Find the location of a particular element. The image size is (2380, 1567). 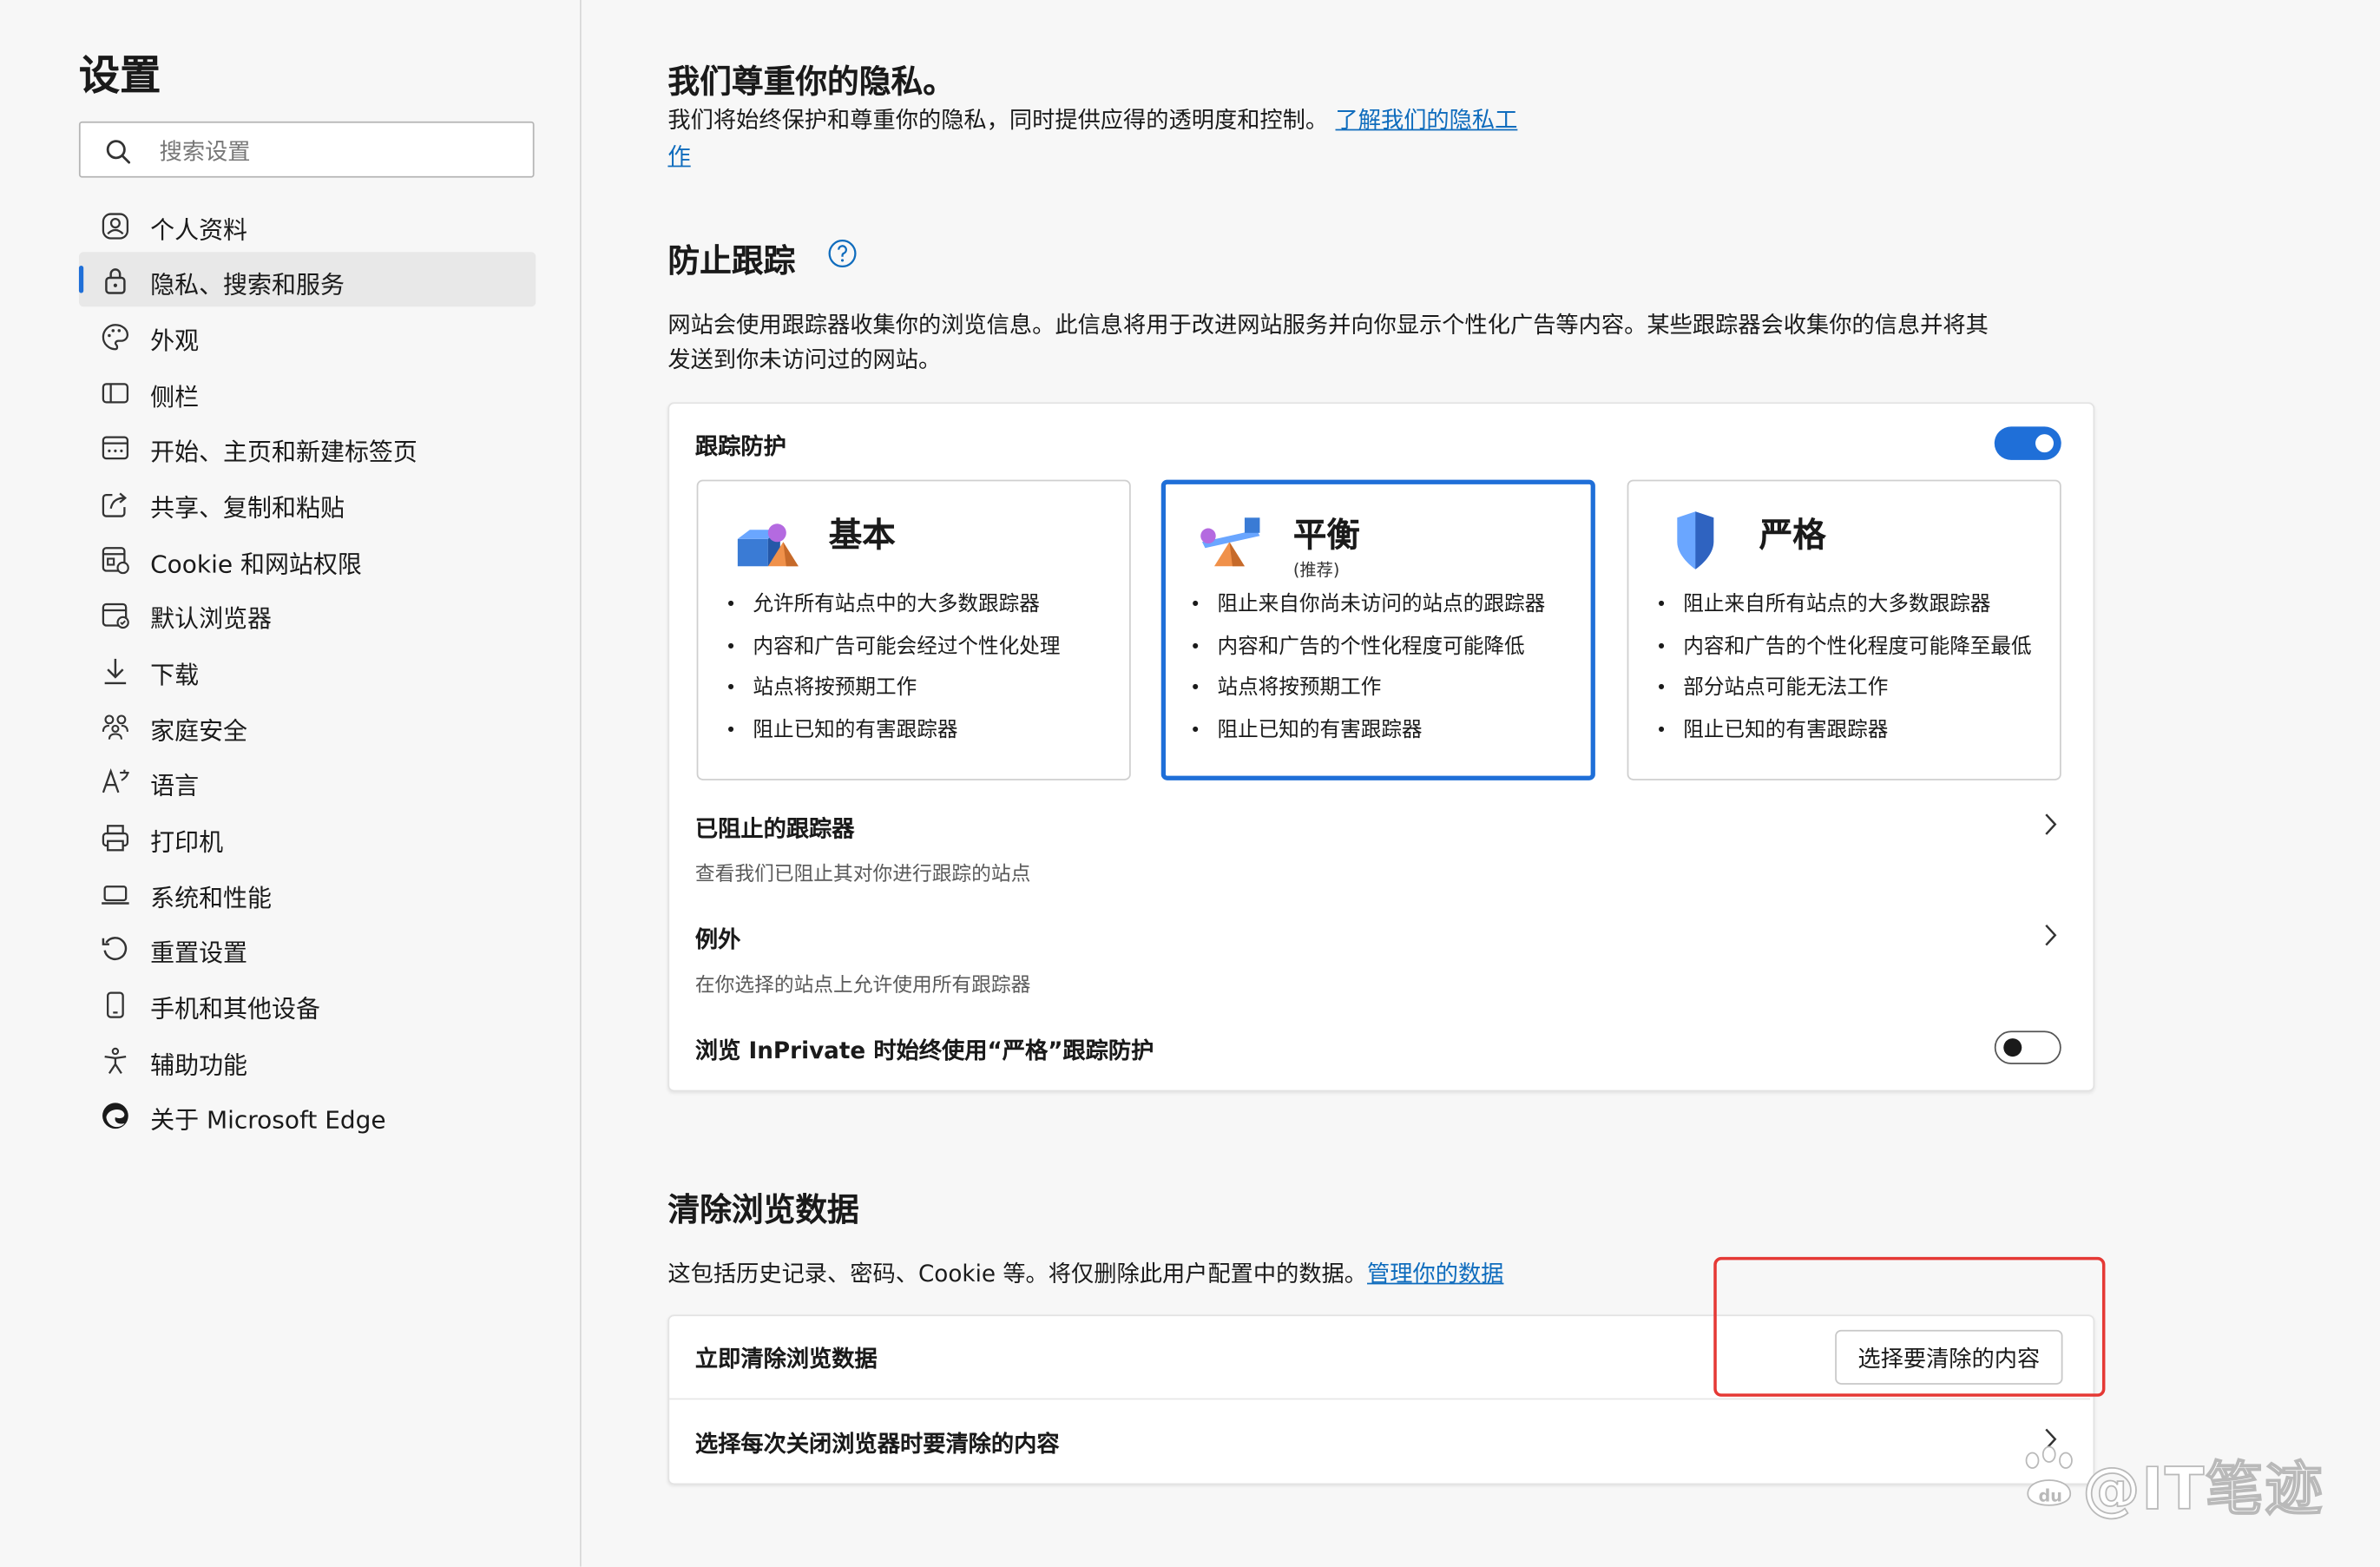

sidebar-item-privacy: 隐私、搜索和服务 is located at coordinates (307, 279).